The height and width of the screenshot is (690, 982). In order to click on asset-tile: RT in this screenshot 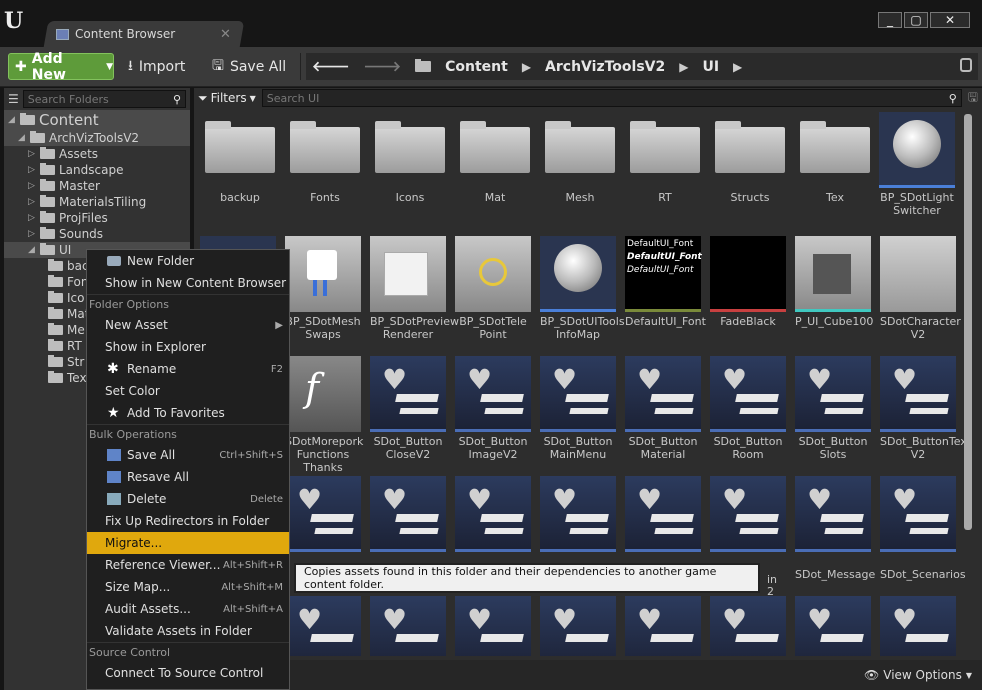, I will do `click(665, 169)`.